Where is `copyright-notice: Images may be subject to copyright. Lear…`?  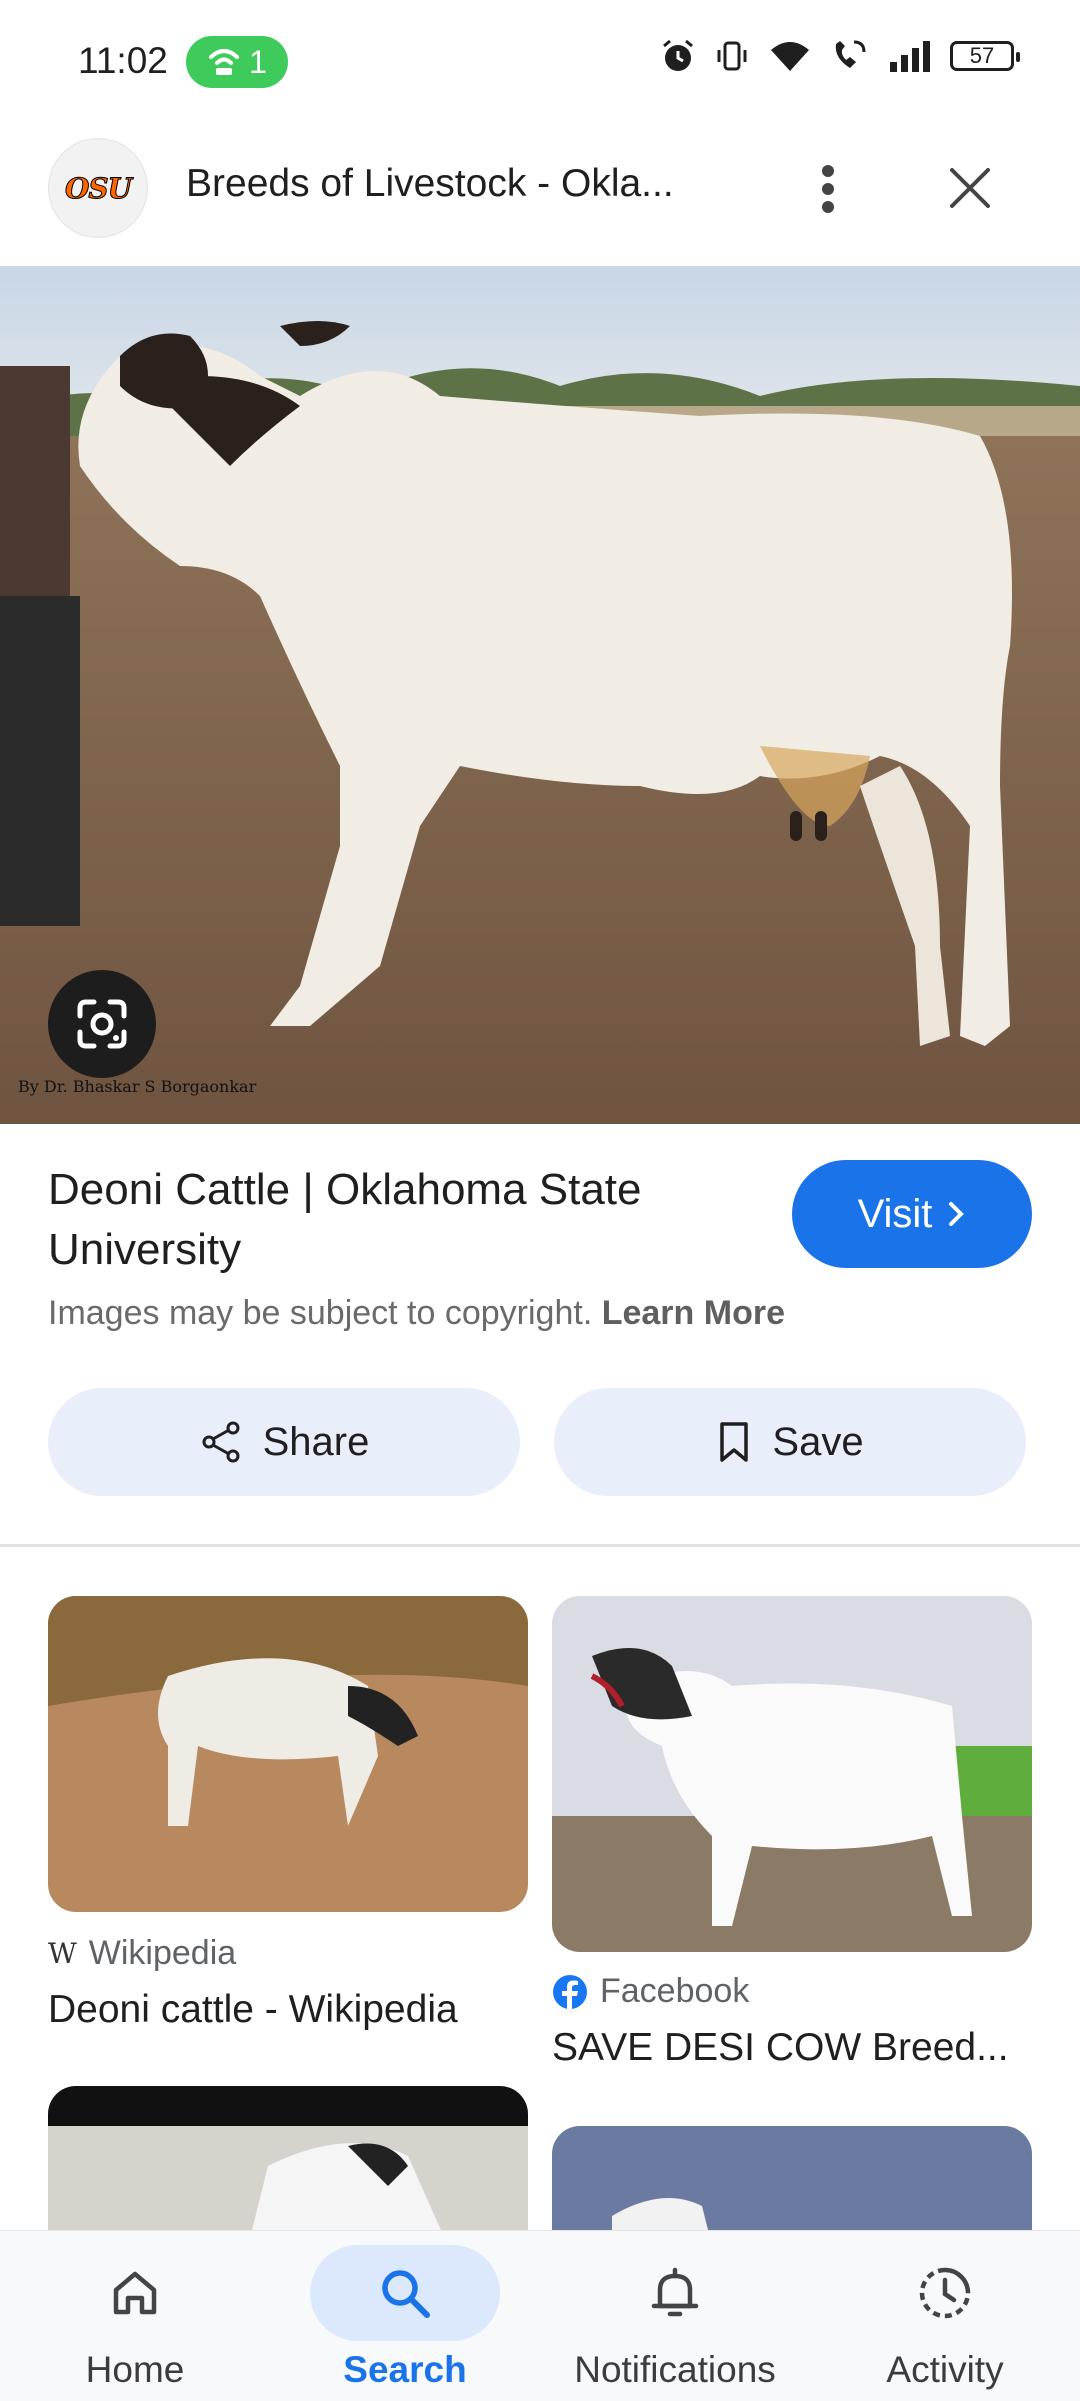 copyright-notice: Images may be subject to copyright. Lear… is located at coordinates (416, 1313).